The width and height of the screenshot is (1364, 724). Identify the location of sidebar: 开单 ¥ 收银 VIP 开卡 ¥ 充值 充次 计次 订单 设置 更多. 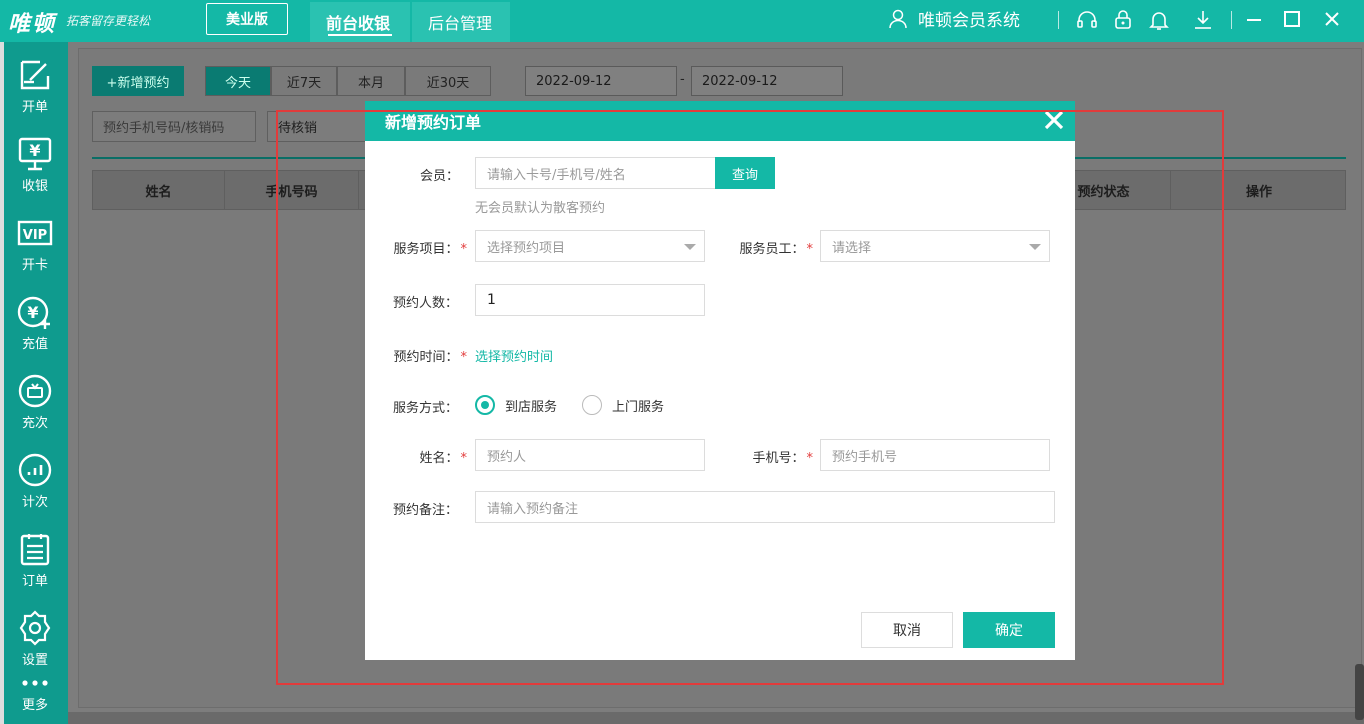
(34, 383).